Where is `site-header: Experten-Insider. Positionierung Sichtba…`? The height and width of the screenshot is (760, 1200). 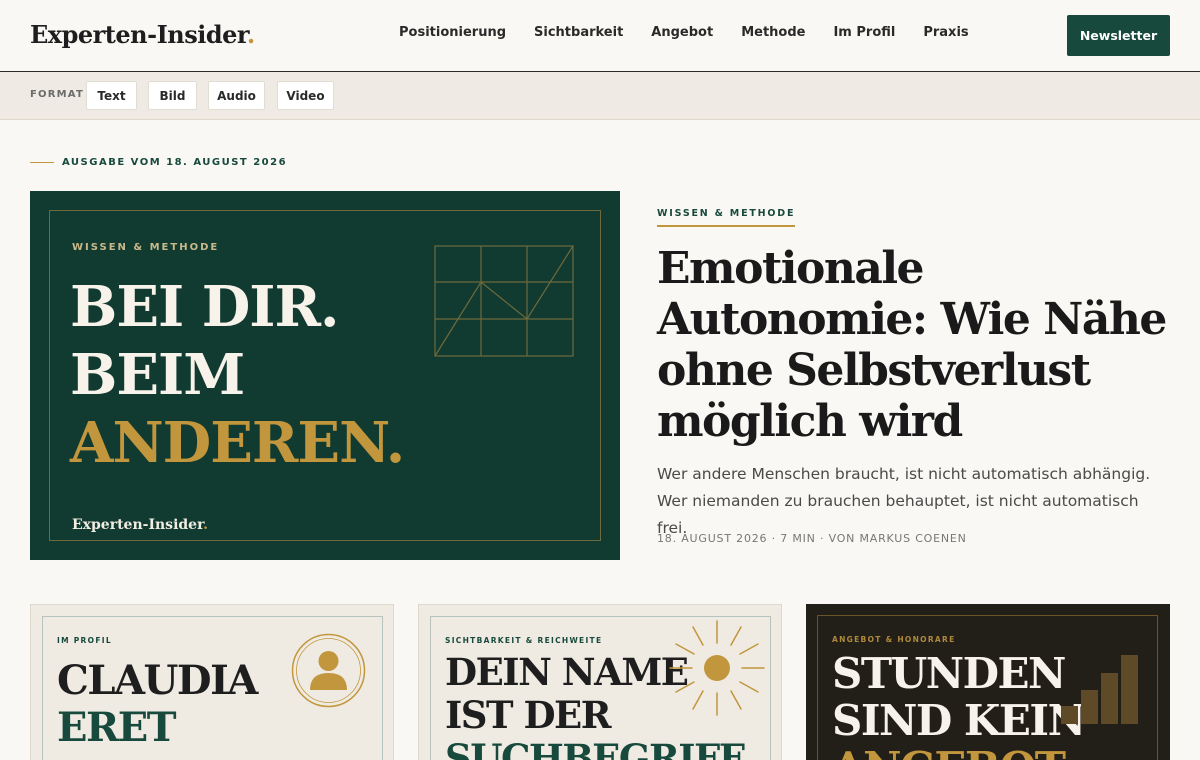 site-header: Experten-Insider. Positionierung Sichtba… is located at coordinates (600, 36).